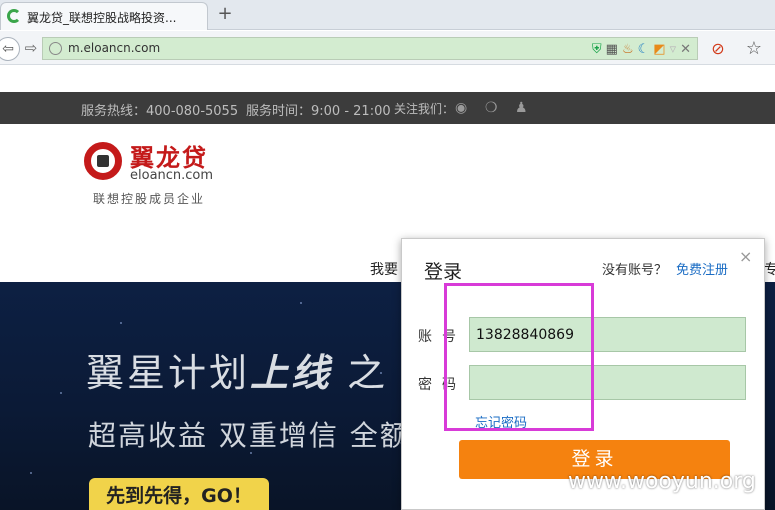 Image resolution: width=775 pixels, height=510 pixels. Describe the element at coordinates (521, 108) in the screenshot. I see `qq-icon: ♟` at that location.